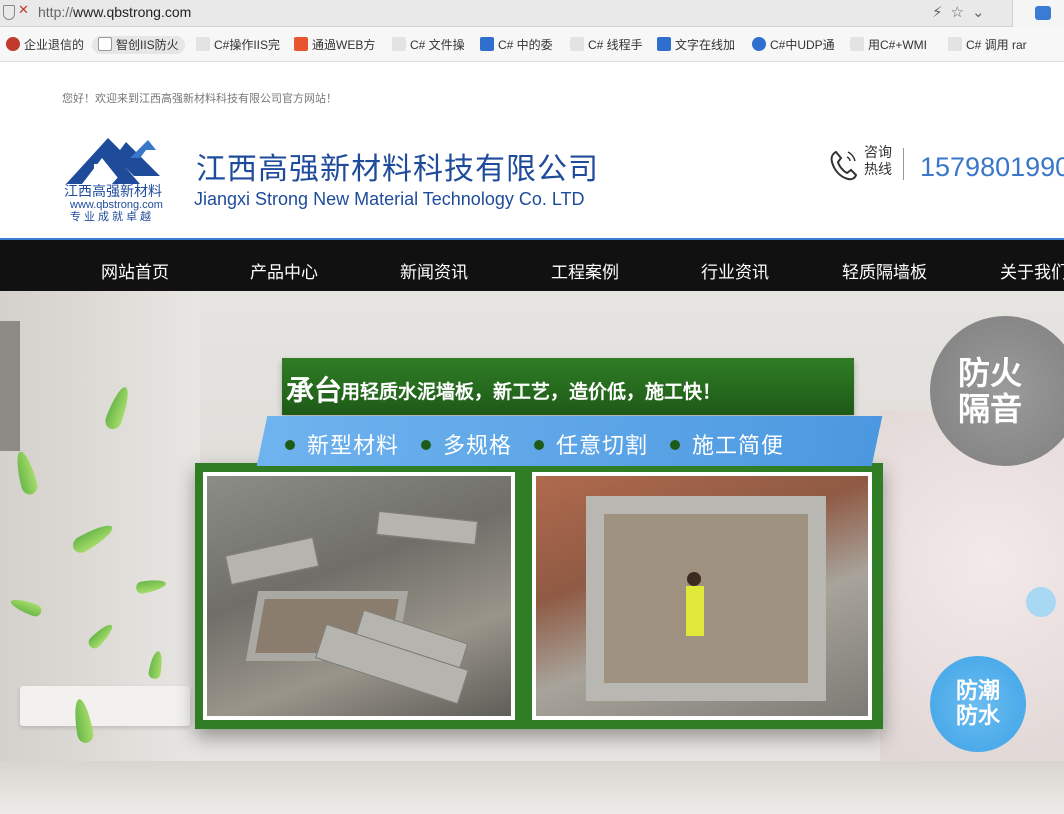  Describe the element at coordinates (353, 446) in the screenshot. I see `feature-label: 新型材料` at that location.